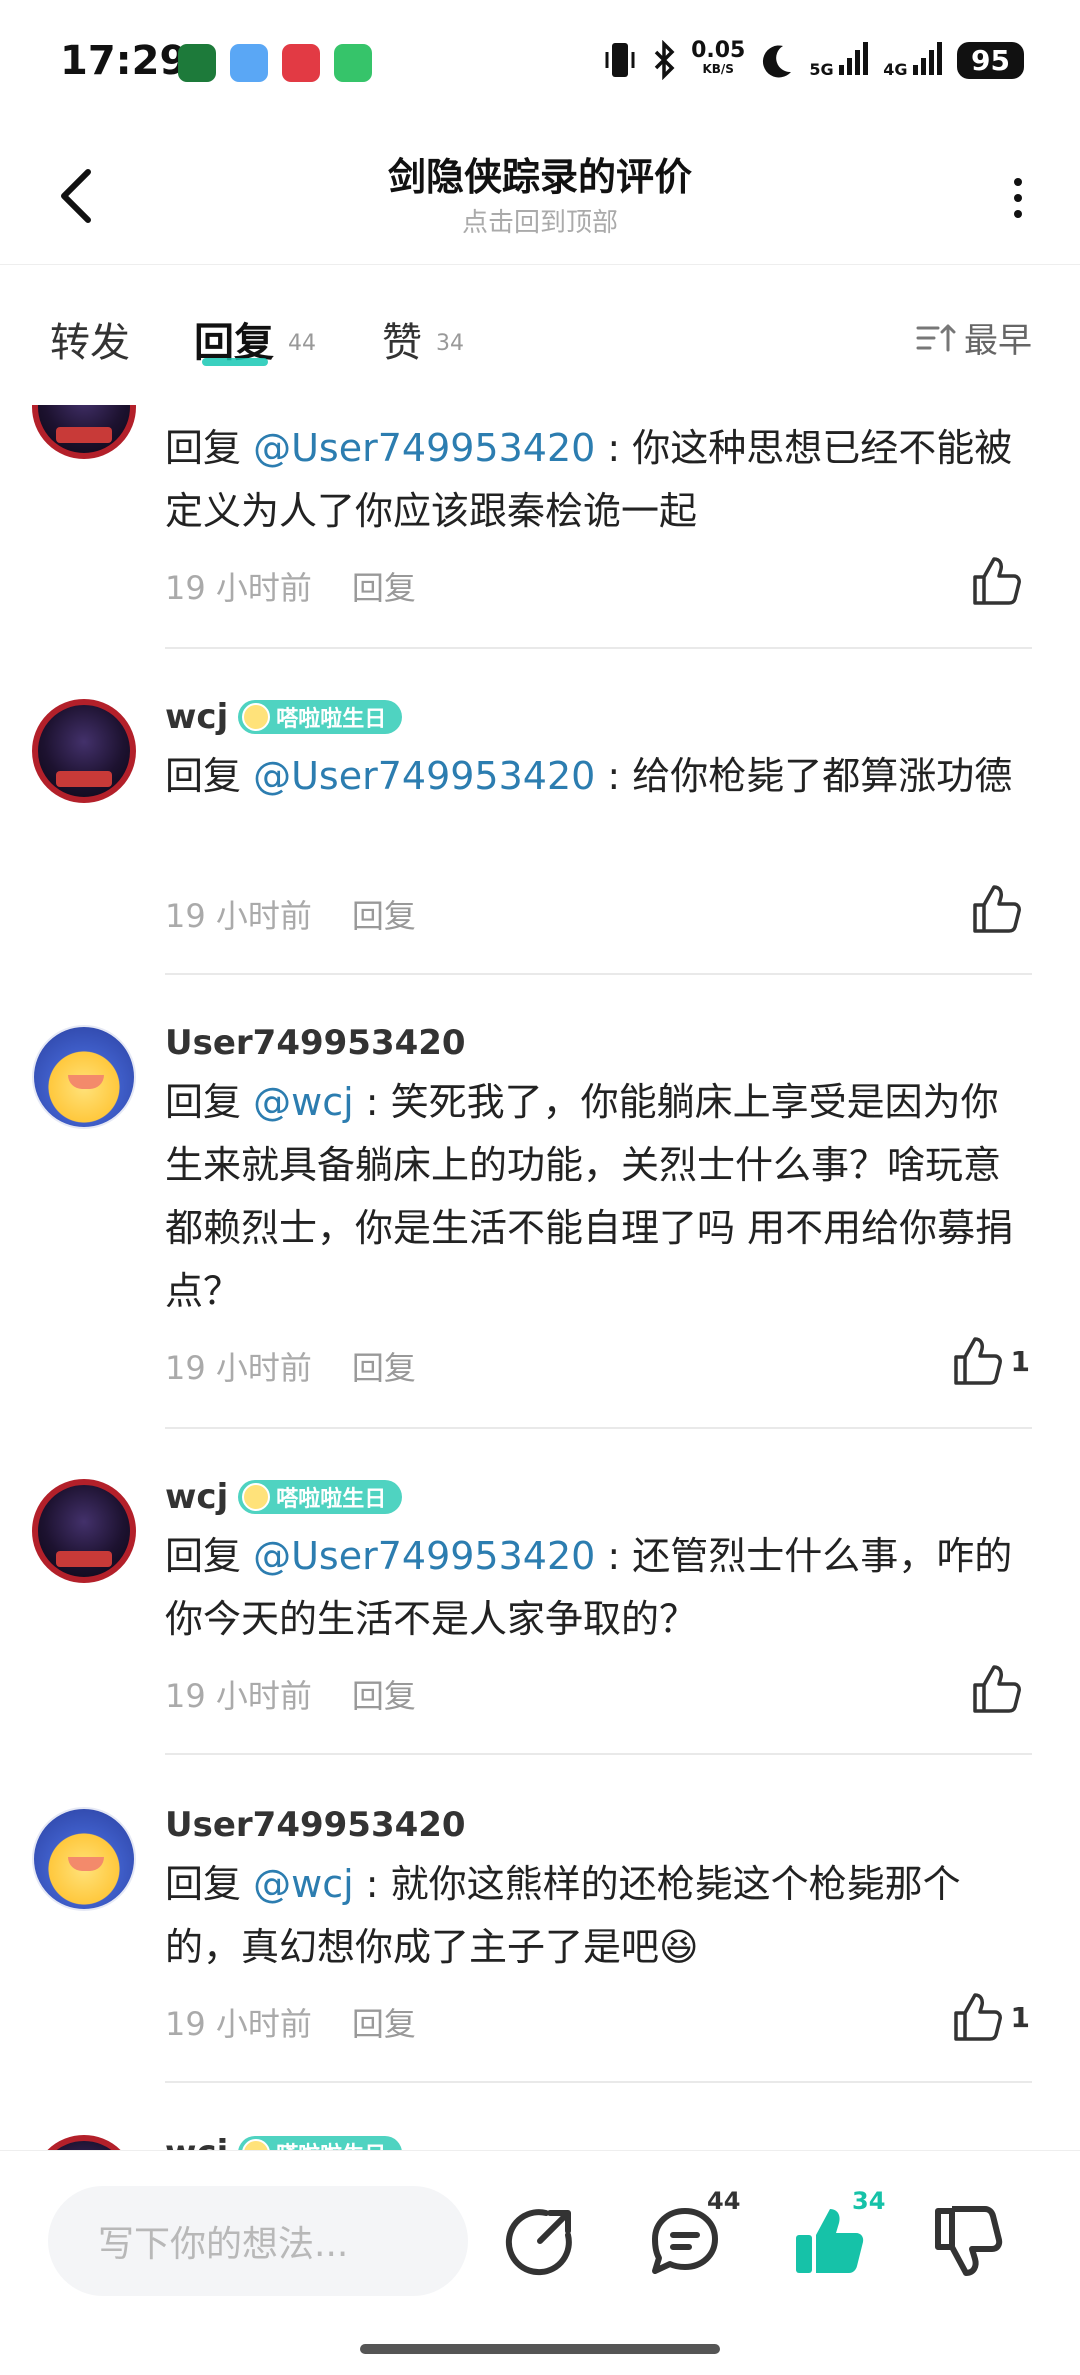 The width and height of the screenshot is (1080, 2375). What do you see at coordinates (302, 343) in the screenshot?
I see `tab-replies-count: 44` at bounding box center [302, 343].